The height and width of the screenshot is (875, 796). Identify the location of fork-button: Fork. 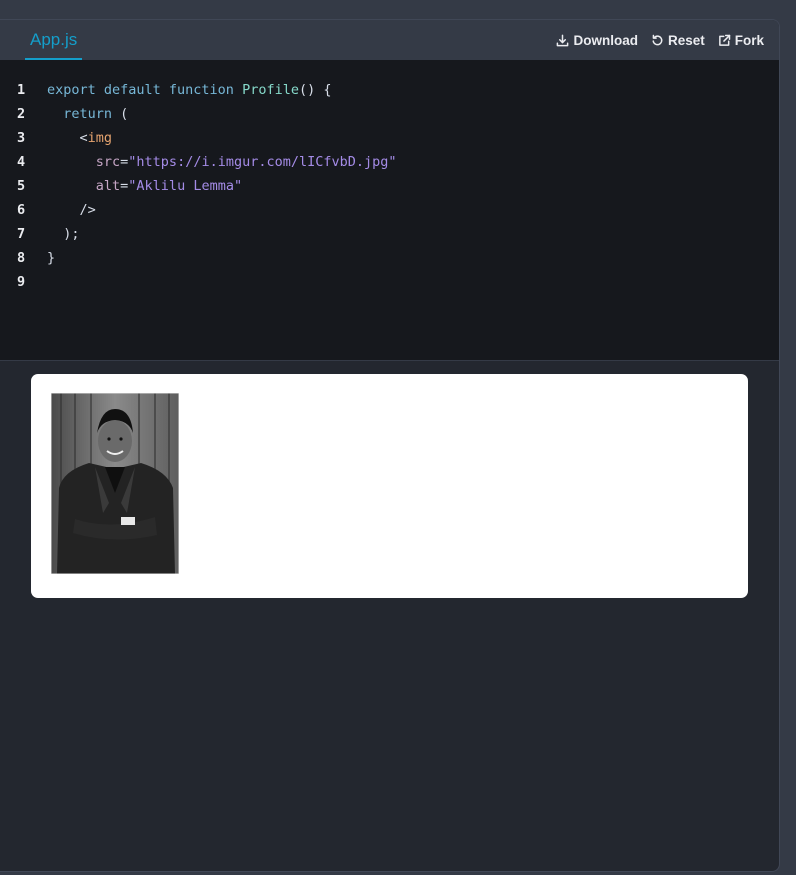
(741, 40).